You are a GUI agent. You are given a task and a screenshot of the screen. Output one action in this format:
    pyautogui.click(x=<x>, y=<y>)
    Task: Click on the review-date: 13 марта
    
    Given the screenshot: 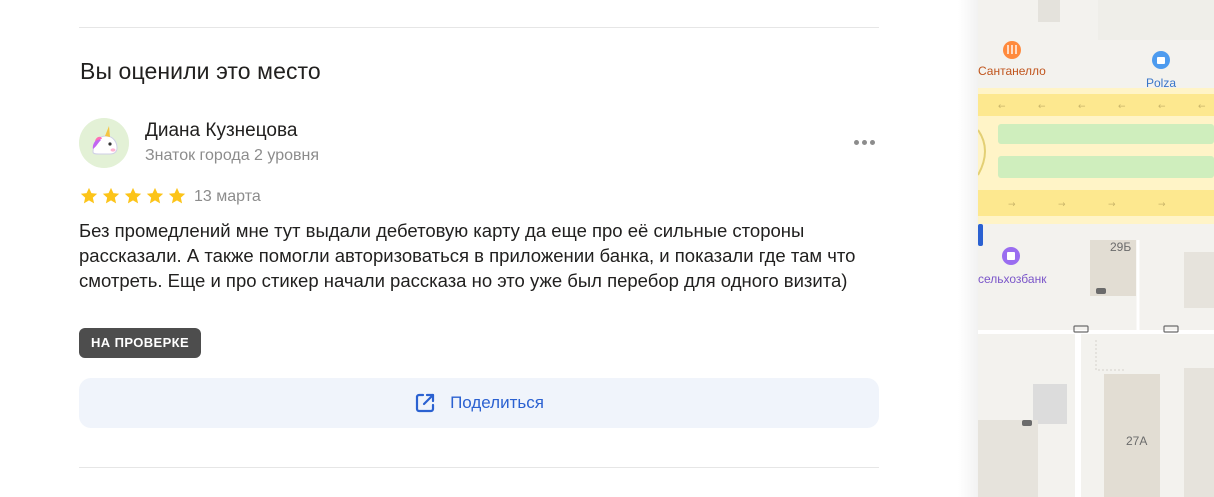 What is the action you would take?
    pyautogui.click(x=227, y=196)
    